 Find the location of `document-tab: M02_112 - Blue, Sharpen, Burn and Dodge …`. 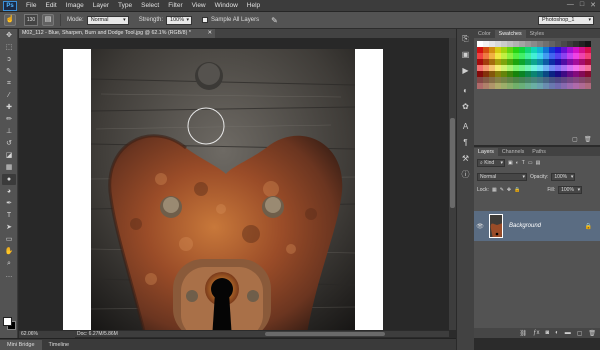

document-tab: M02_112 - Blue, Sharpen, Burn and Dodge … is located at coordinates (117, 33).